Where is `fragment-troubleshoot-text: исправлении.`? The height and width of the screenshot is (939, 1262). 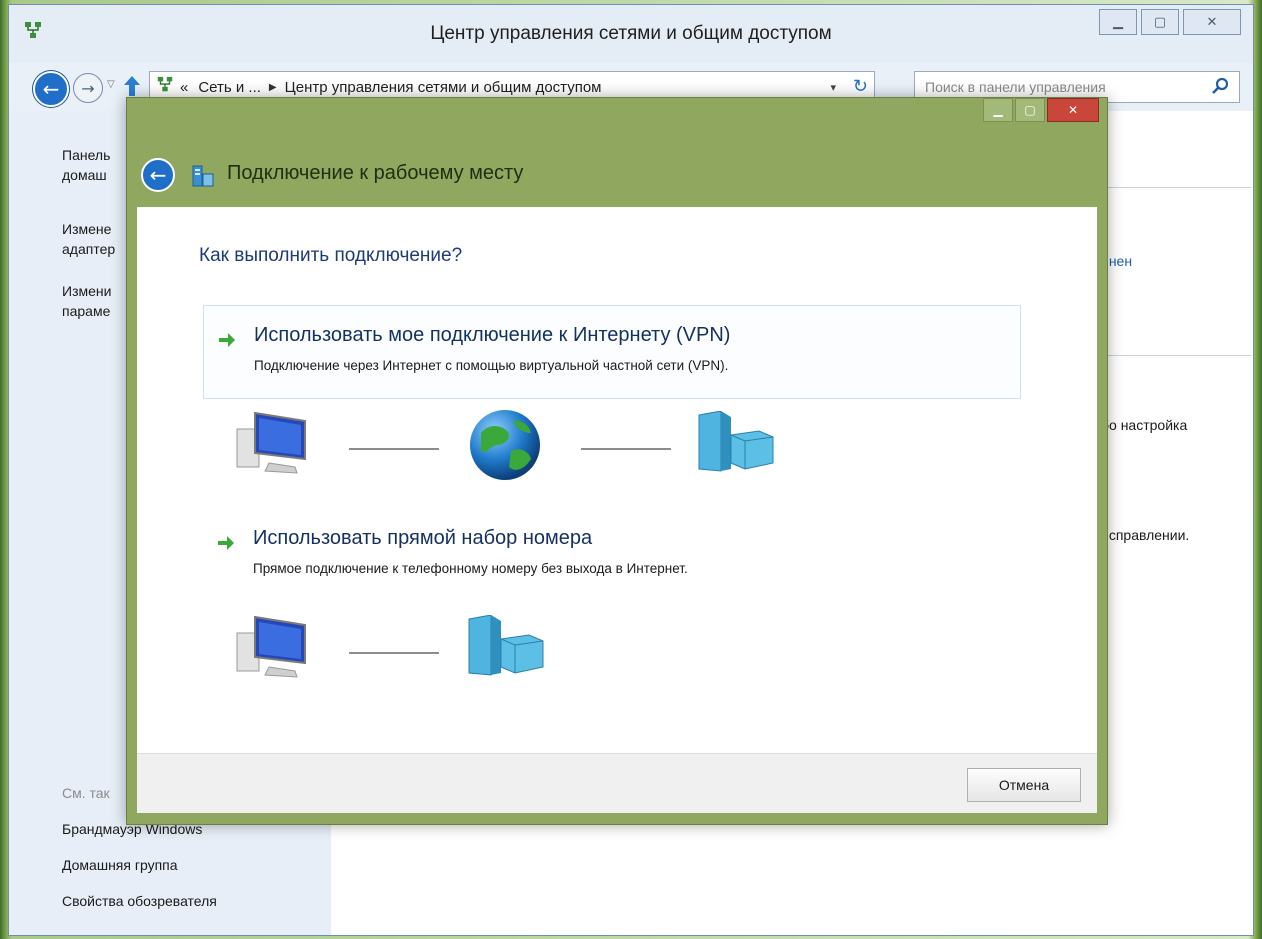
fragment-troubleshoot-text: исправлении. is located at coordinates (1145, 535).